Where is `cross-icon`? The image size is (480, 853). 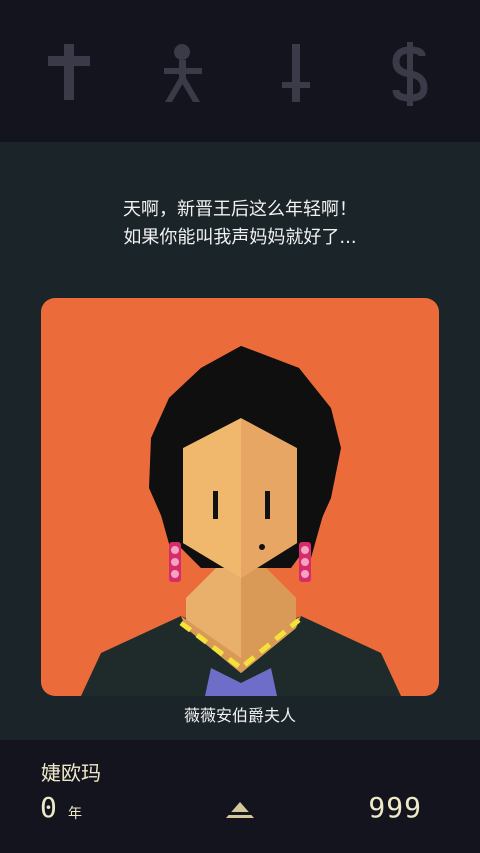 cross-icon is located at coordinates (70, 74).